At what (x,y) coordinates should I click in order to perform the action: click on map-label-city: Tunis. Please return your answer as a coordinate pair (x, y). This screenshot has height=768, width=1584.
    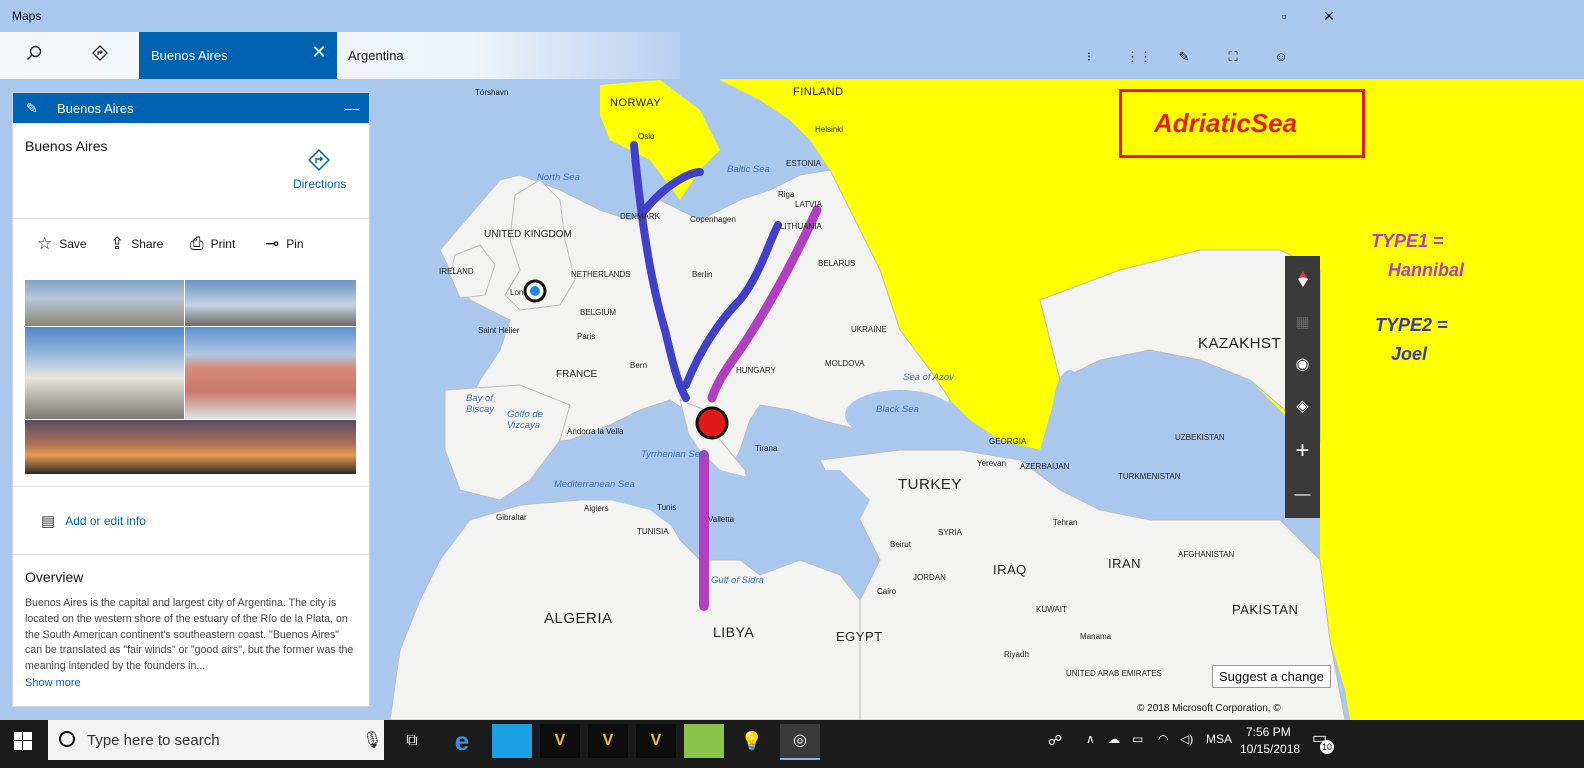
    Looking at the image, I should click on (667, 507).